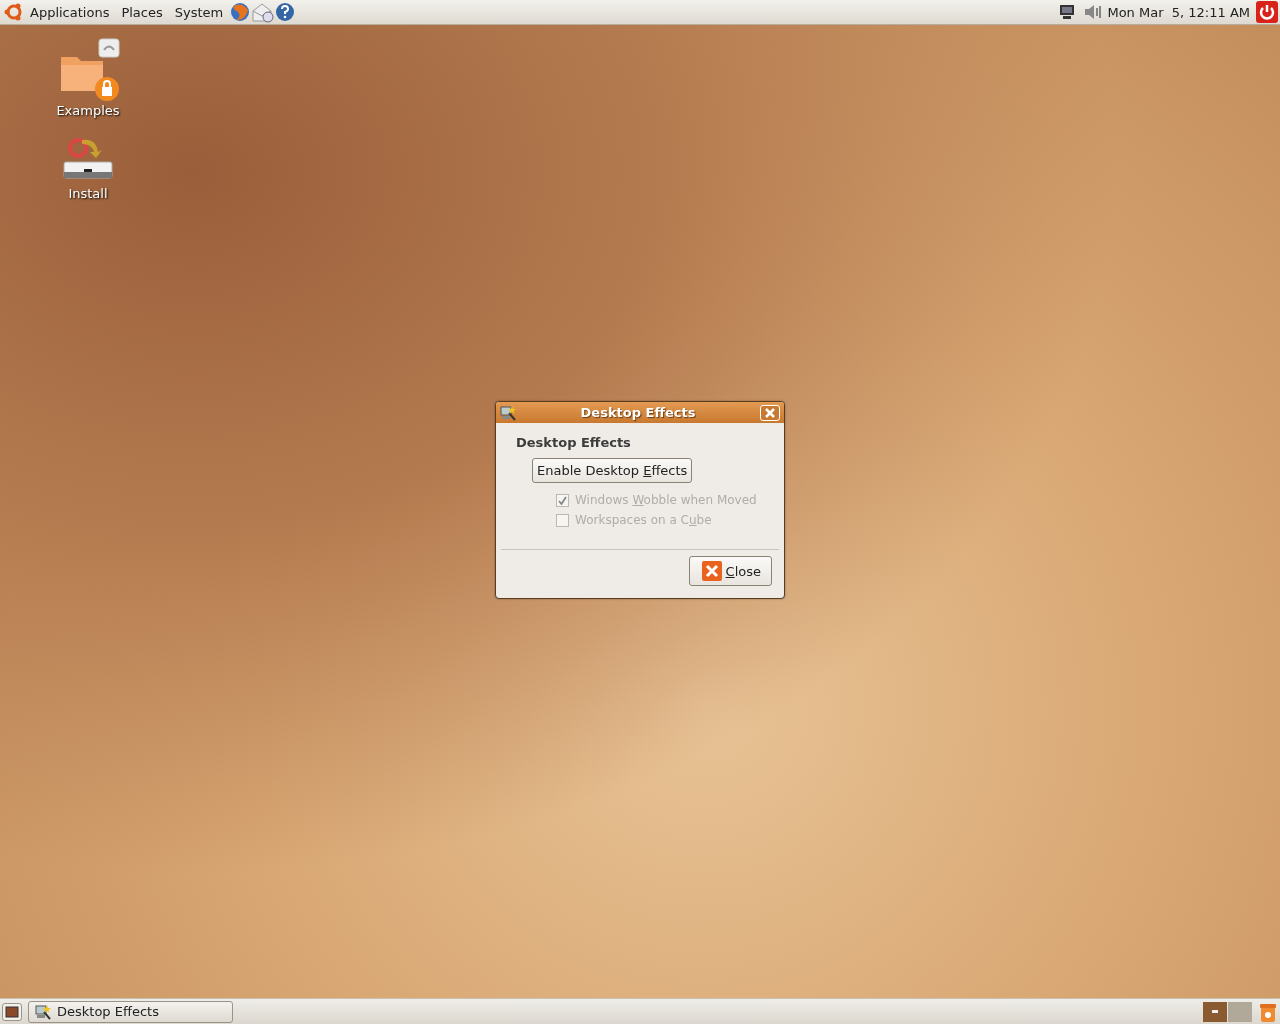  Describe the element at coordinates (130, 1011) in the screenshot. I see `taskbar-button: Desktop Effects` at that location.